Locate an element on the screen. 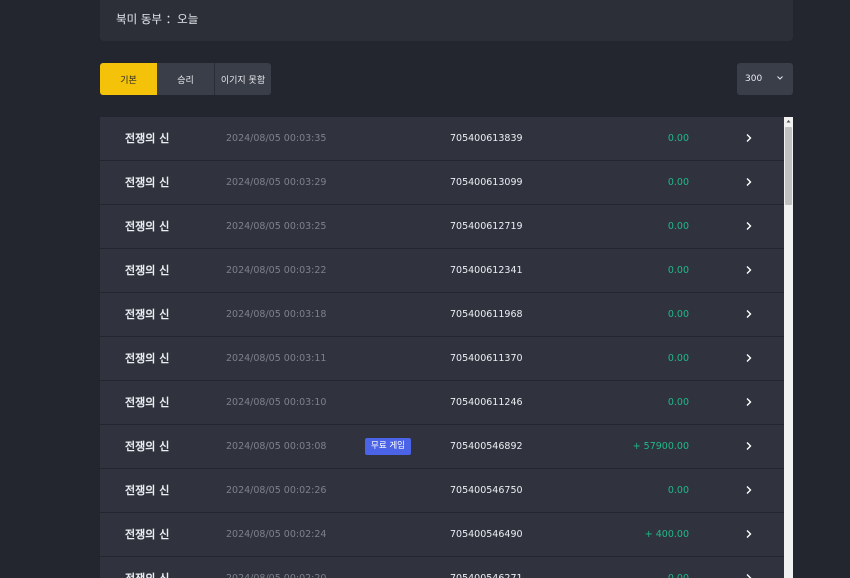 The image size is (850, 578). round-time: 2024/08/05 00:03:10 is located at coordinates (276, 402).